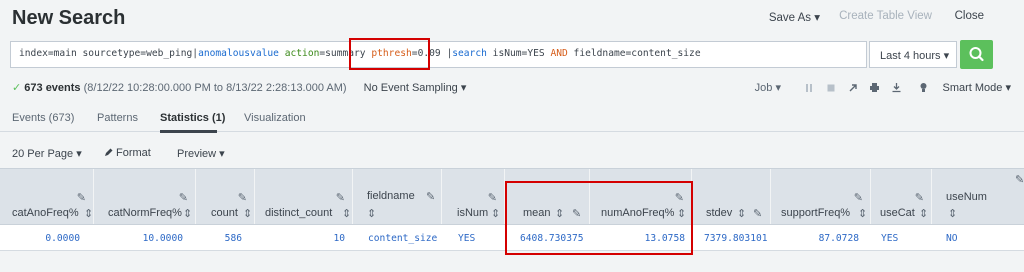 The image size is (1024, 272). Describe the element at coordinates (275, 118) in the screenshot. I see `tab-visualization: Visualization` at that location.